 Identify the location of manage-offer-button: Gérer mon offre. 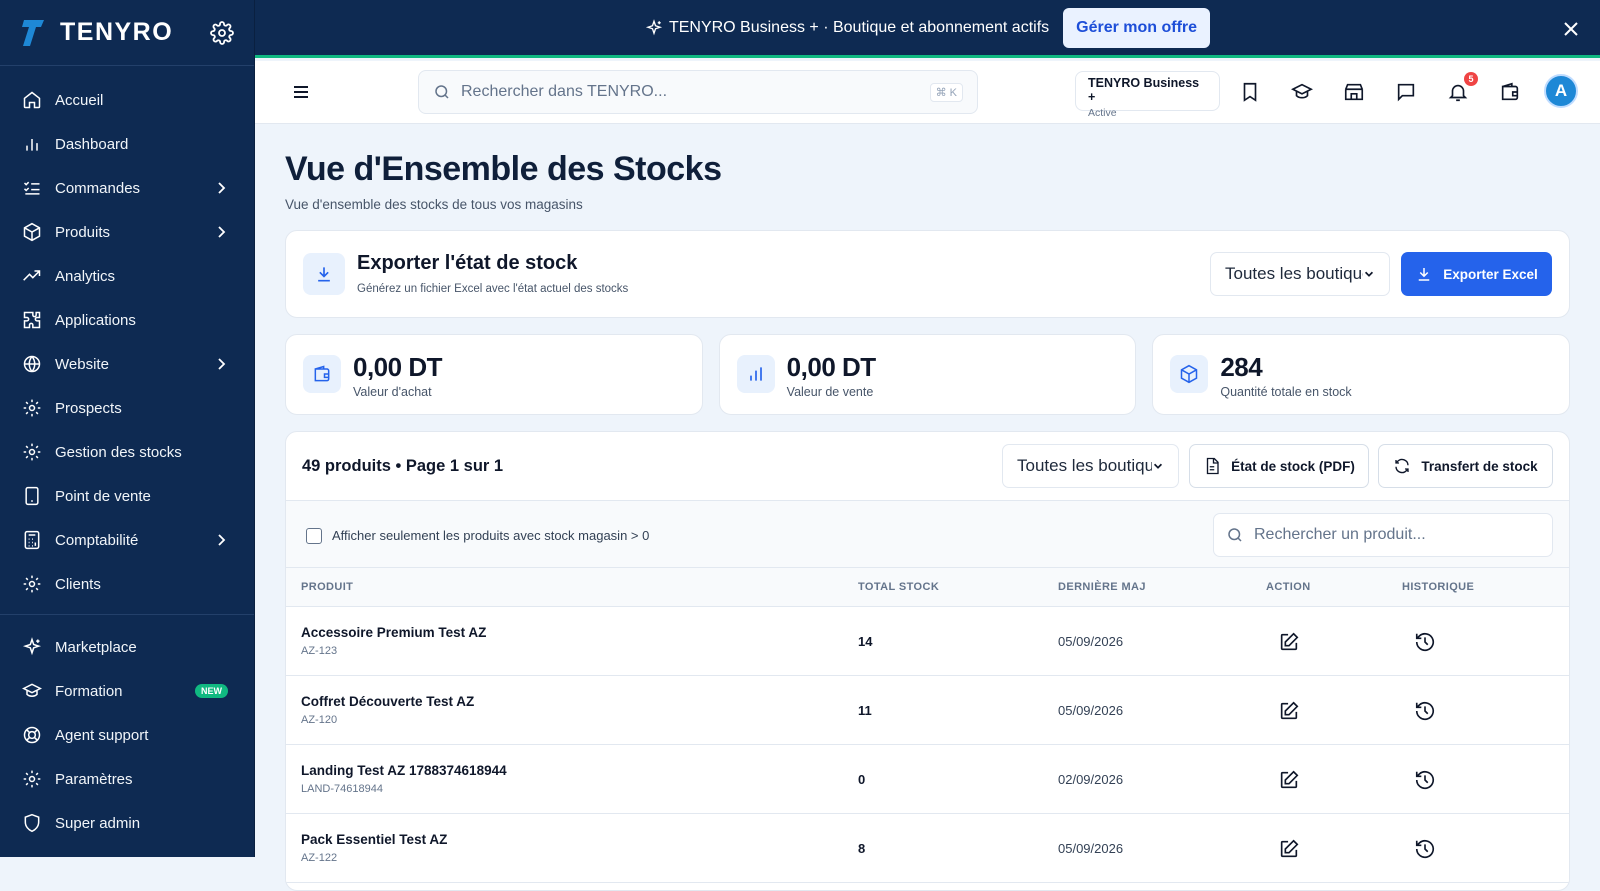
(1137, 27).